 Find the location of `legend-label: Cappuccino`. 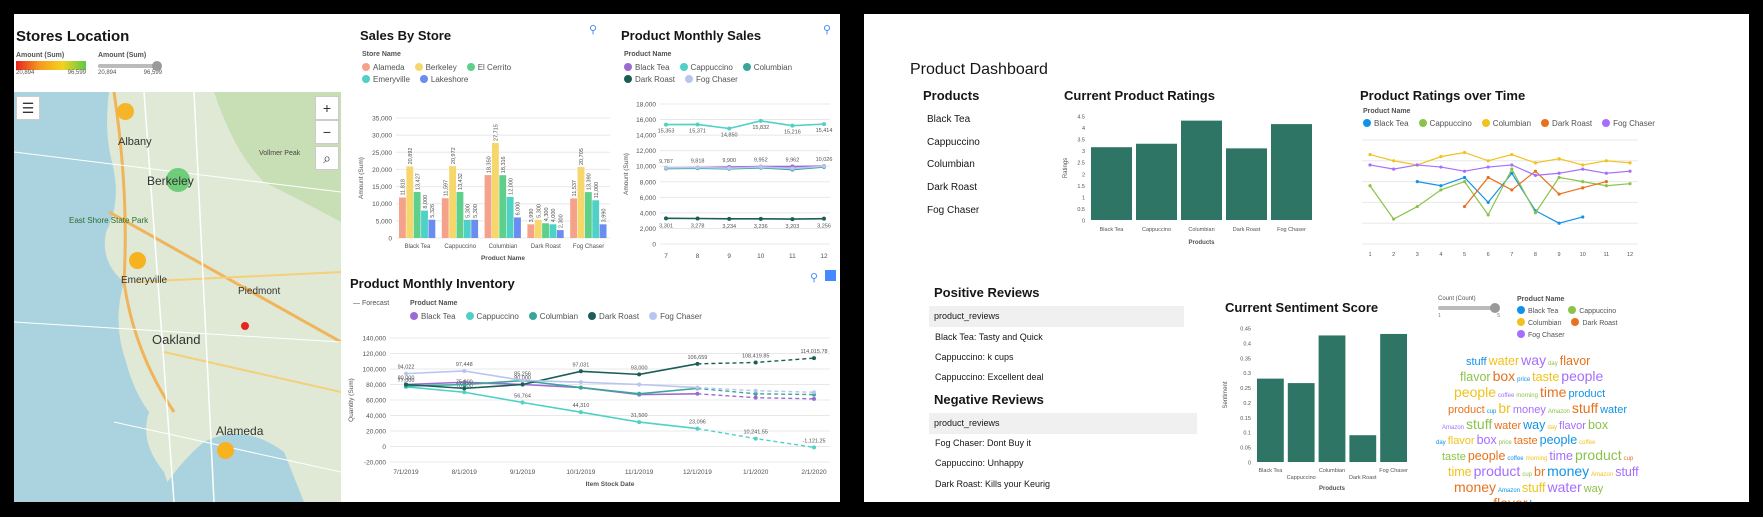

legend-label: Cappuccino is located at coordinates (1598, 311).